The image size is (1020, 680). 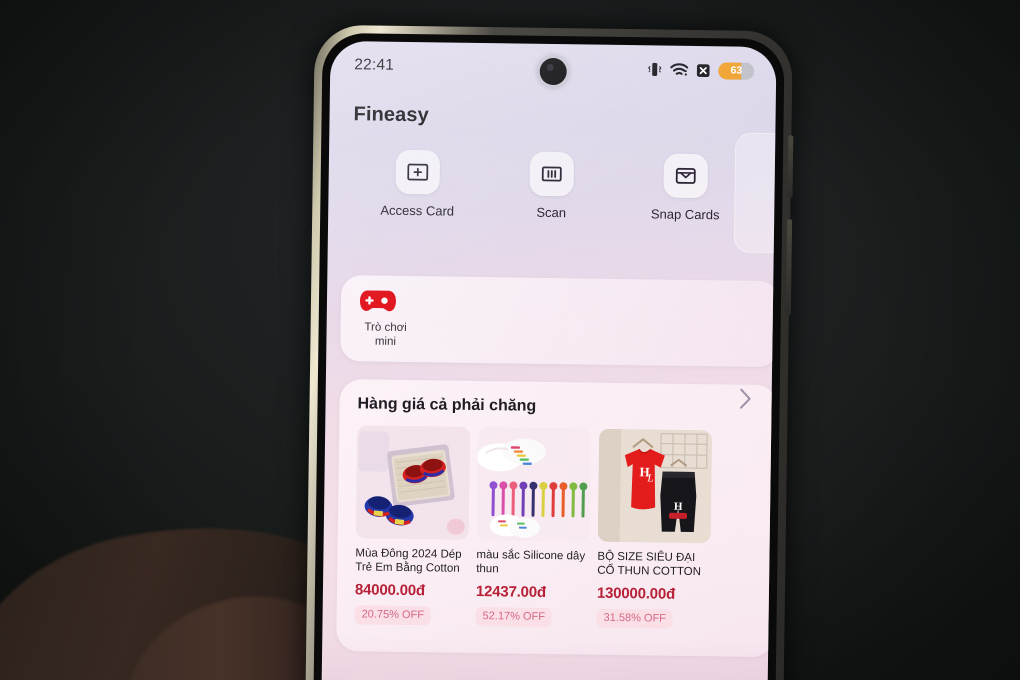 I want to click on mini-game-label-line1: Trò chơi, so click(x=385, y=328).